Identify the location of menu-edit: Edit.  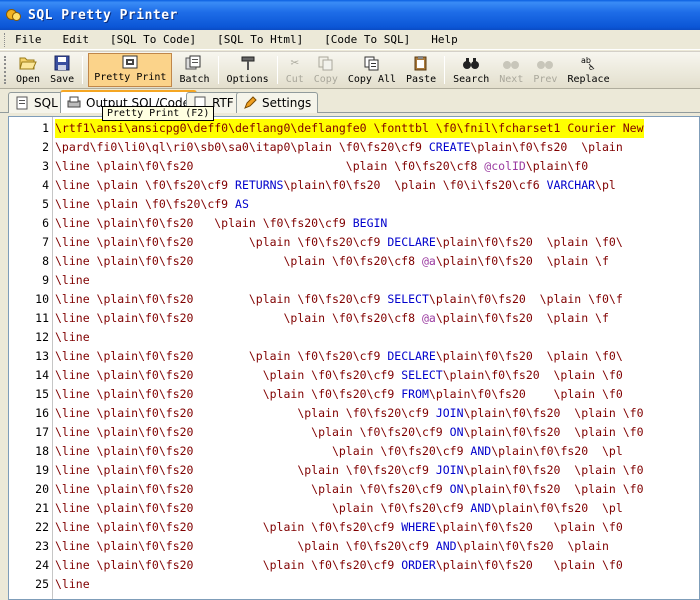
(76, 39).